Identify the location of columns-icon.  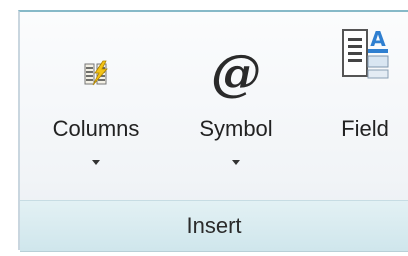
(96, 75).